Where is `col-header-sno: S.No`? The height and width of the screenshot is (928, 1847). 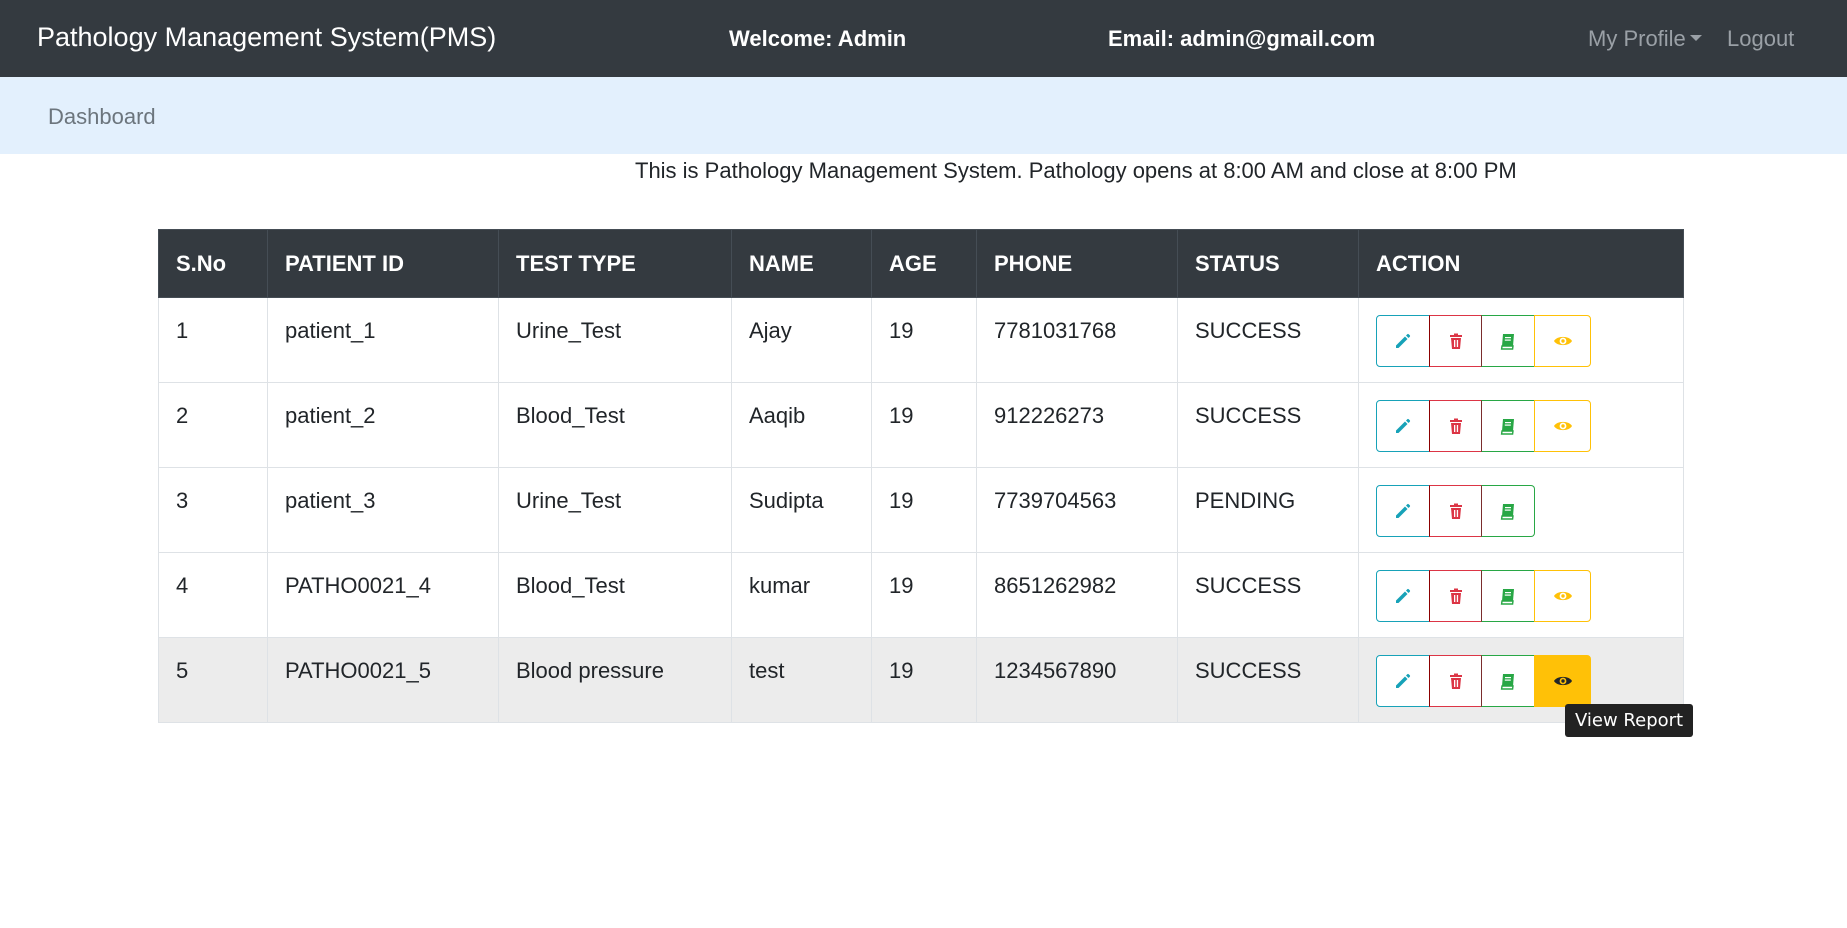
col-header-sno: S.No is located at coordinates (213, 263).